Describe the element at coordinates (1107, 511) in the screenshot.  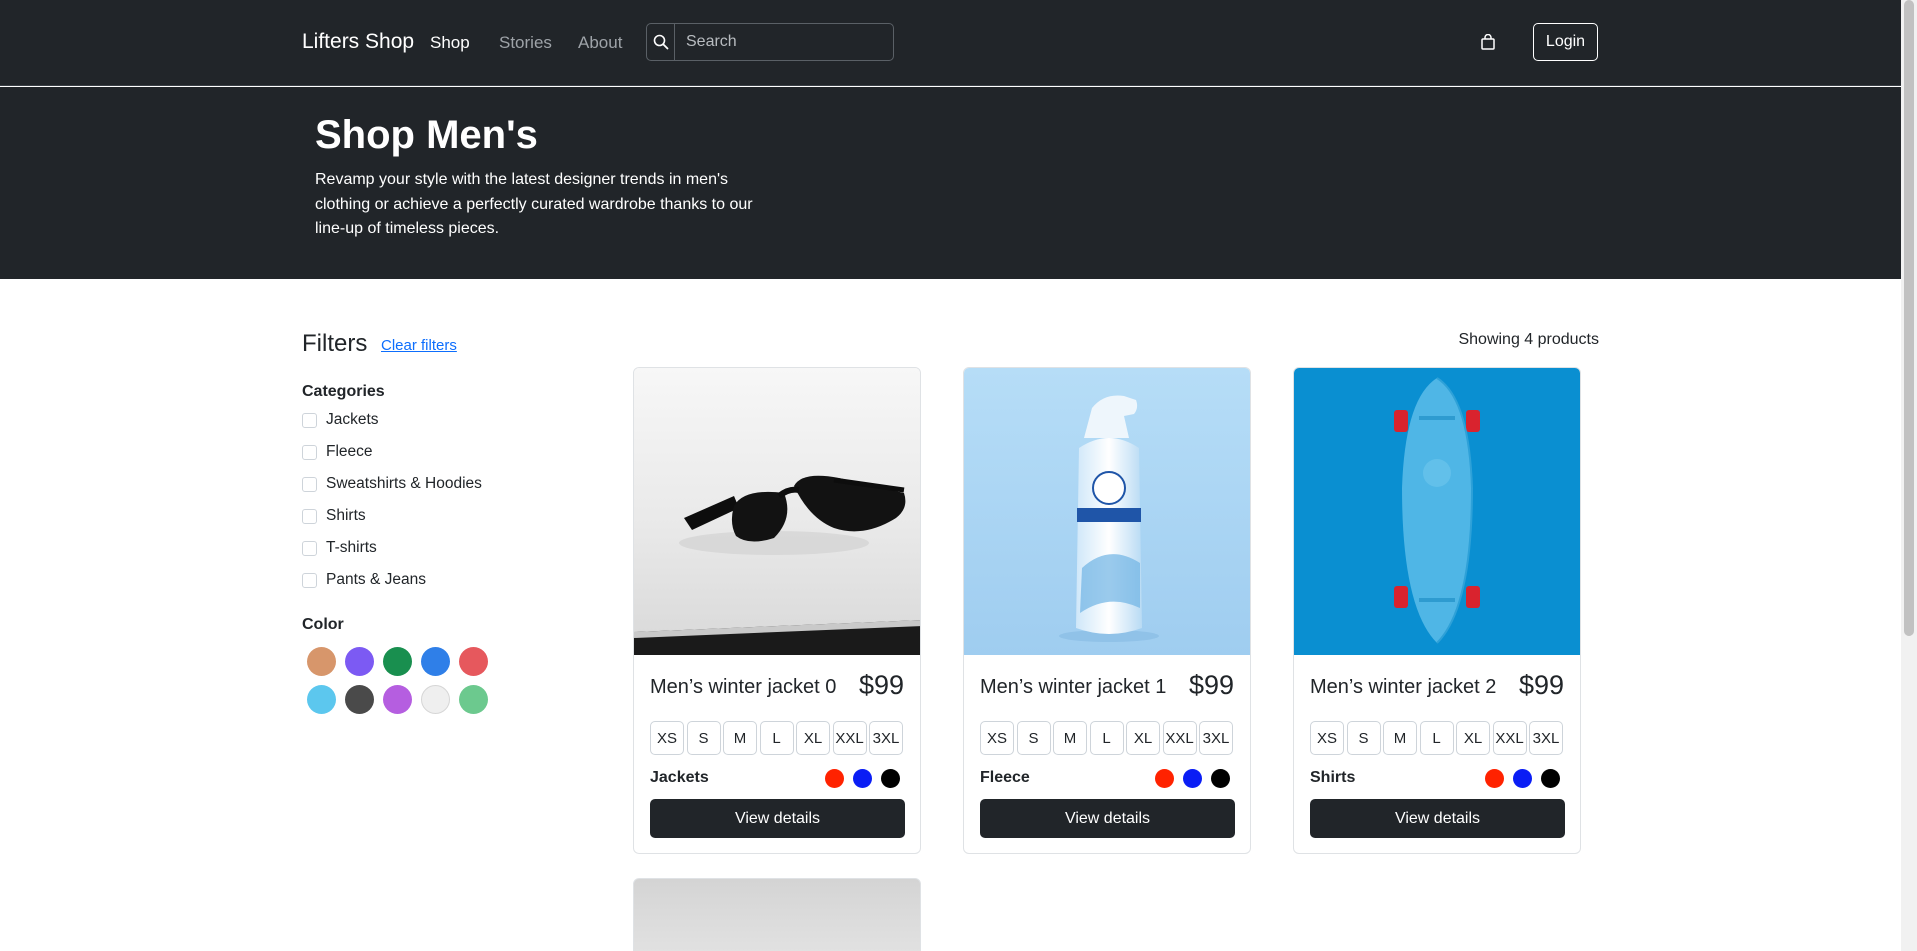
I see `product-image-air-freshener` at that location.